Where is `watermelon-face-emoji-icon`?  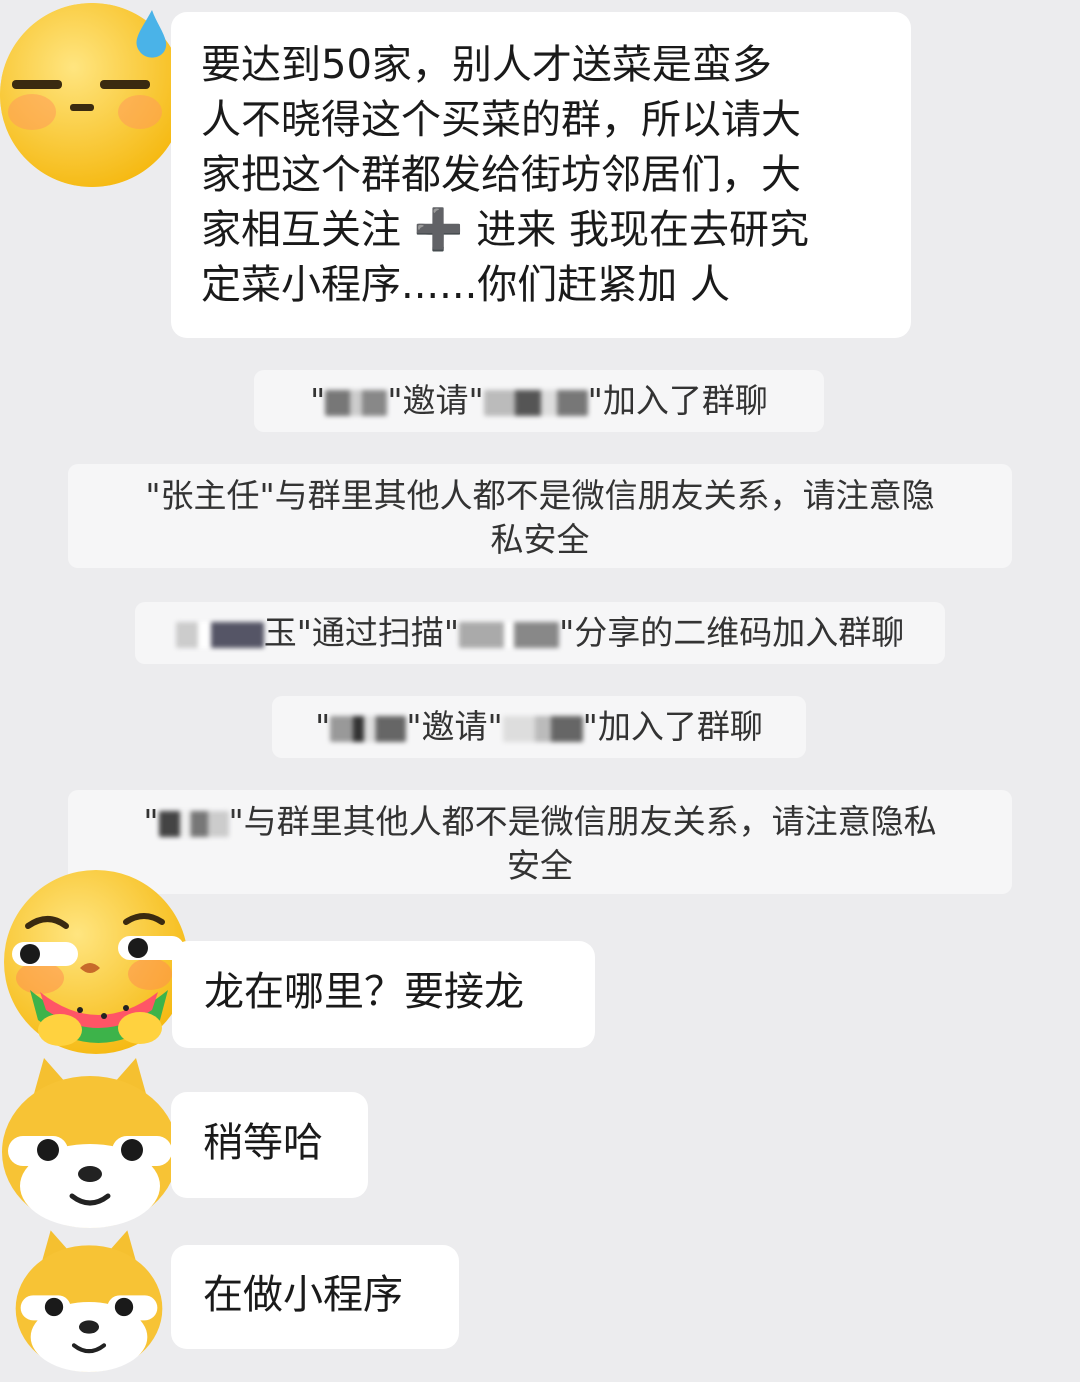 watermelon-face-emoji-icon is located at coordinates (95, 965).